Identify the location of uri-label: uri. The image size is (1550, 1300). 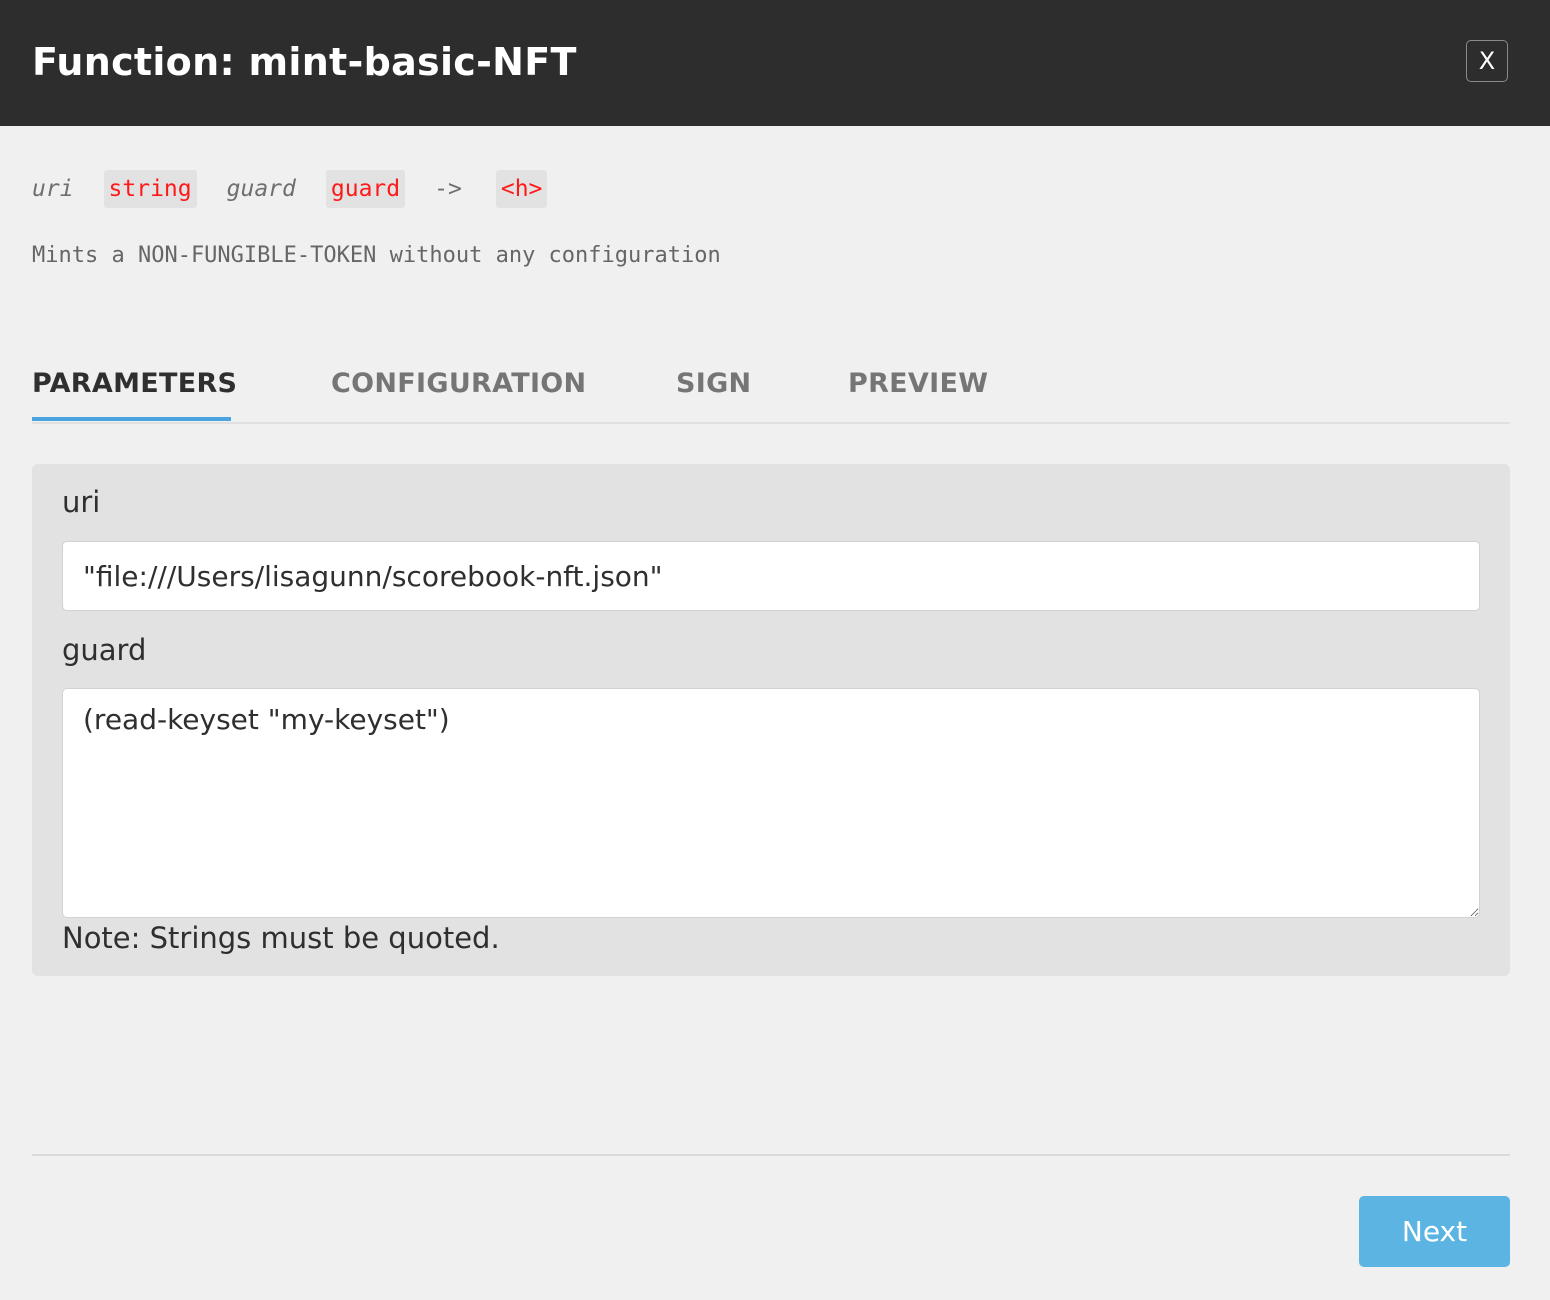
(81, 502).